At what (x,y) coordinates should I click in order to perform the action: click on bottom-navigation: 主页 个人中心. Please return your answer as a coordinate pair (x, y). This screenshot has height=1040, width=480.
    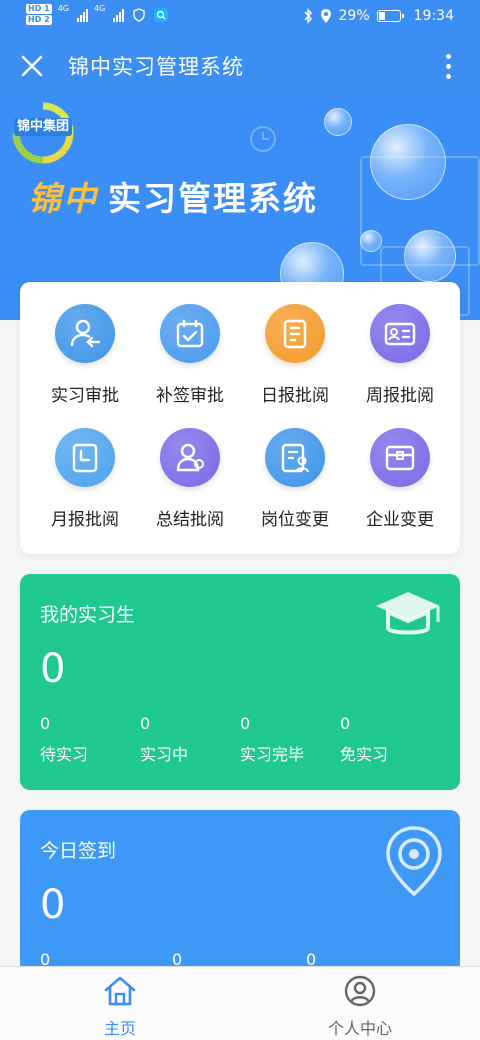
    Looking at the image, I should click on (240, 1003).